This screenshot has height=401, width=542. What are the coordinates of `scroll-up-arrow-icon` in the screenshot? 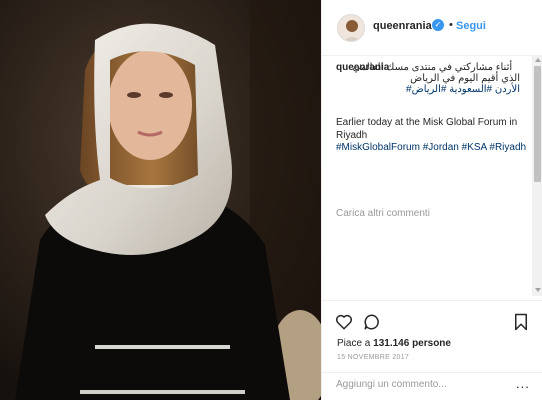 It's located at (538, 60).